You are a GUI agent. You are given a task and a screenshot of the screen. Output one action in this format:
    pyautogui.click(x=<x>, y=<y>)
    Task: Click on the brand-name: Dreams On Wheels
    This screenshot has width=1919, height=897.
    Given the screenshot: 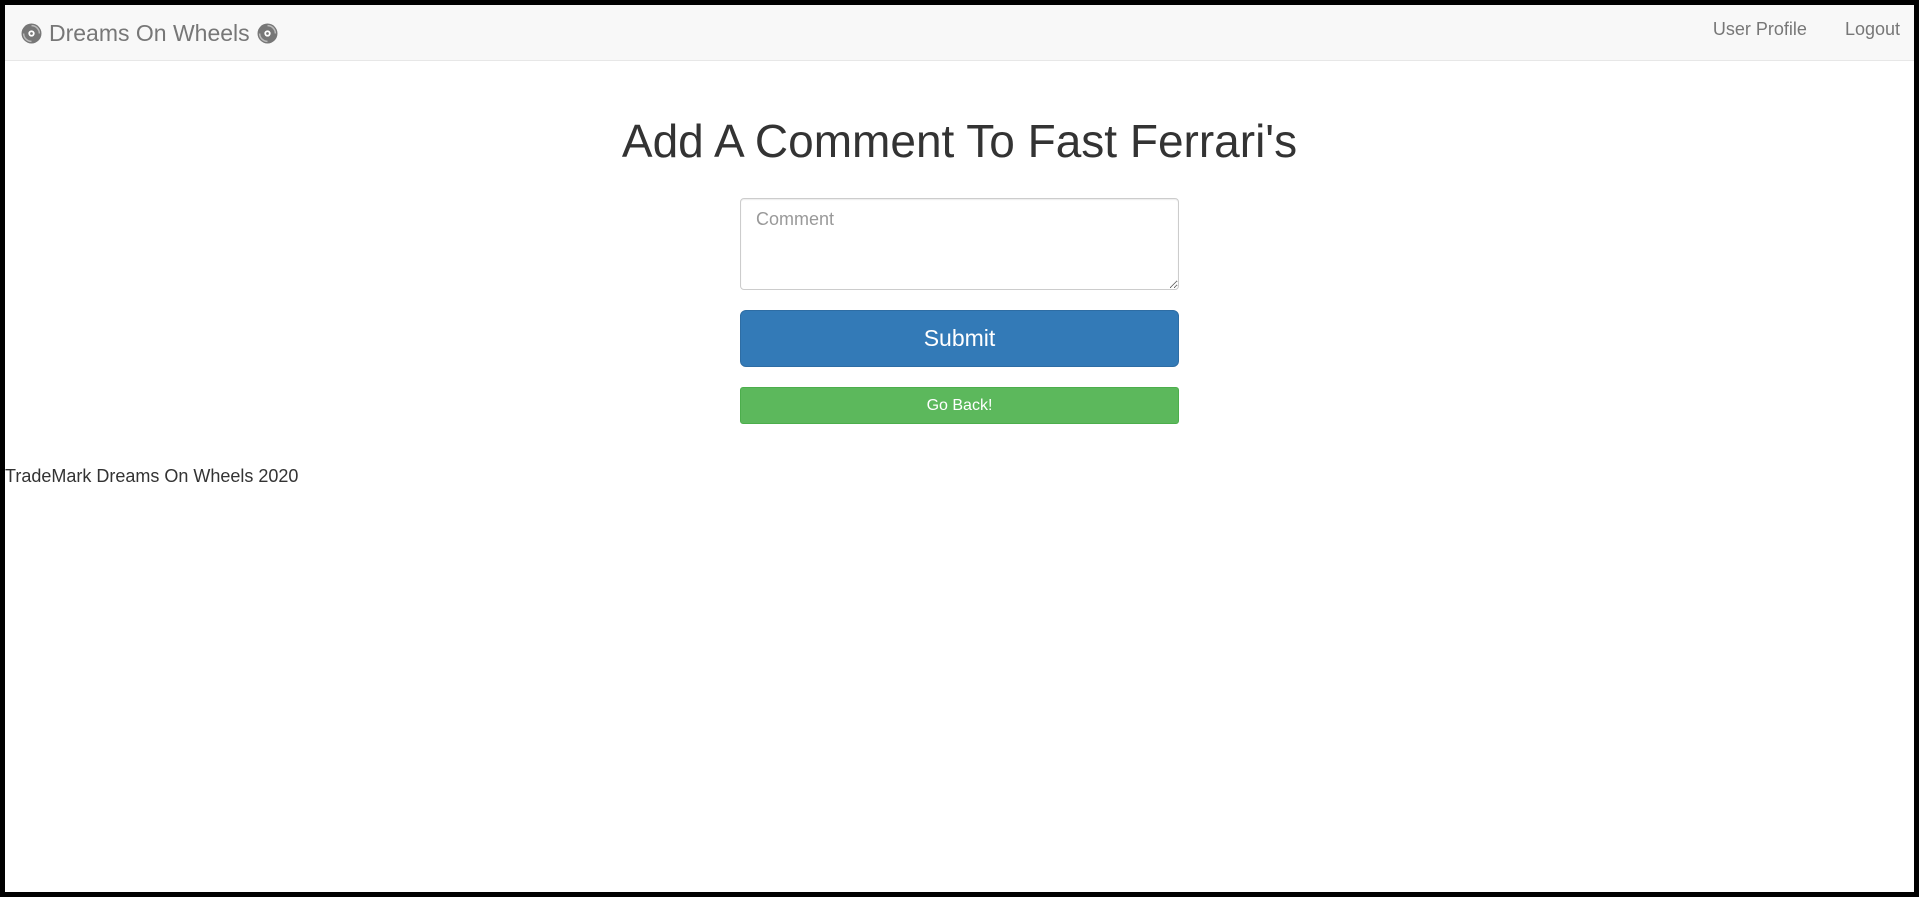 What is the action you would take?
    pyautogui.click(x=149, y=32)
    